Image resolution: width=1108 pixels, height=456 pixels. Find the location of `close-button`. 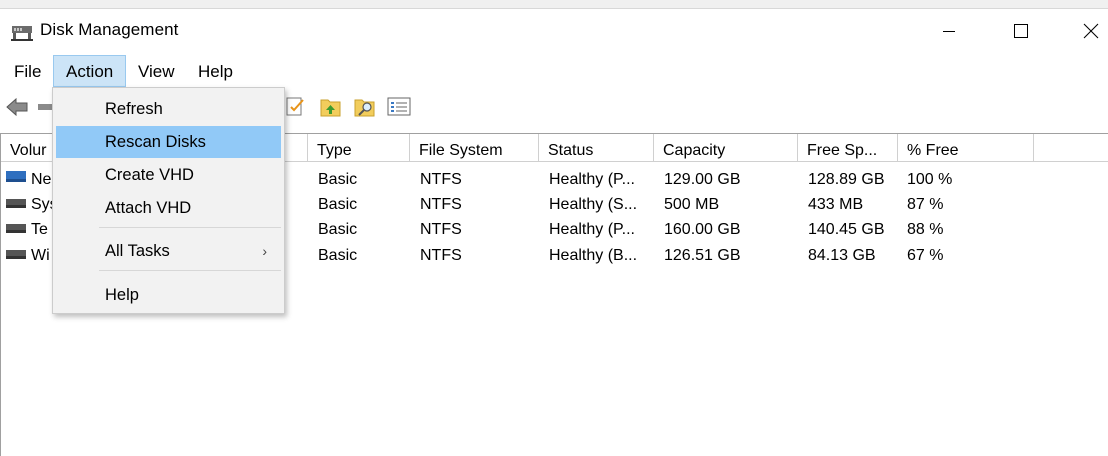

close-button is located at coordinates (1088, 31).